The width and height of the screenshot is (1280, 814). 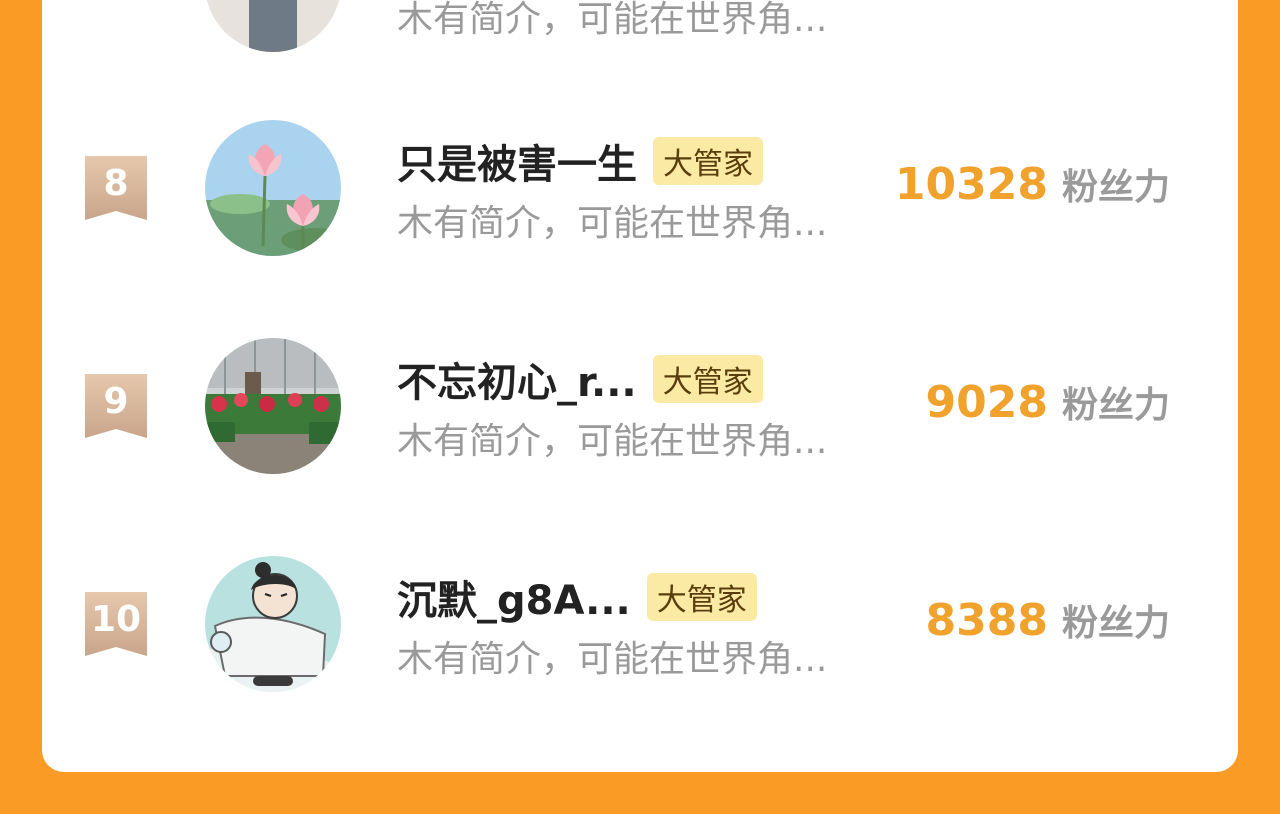 I want to click on fans-power-value: 10328, so click(x=971, y=184).